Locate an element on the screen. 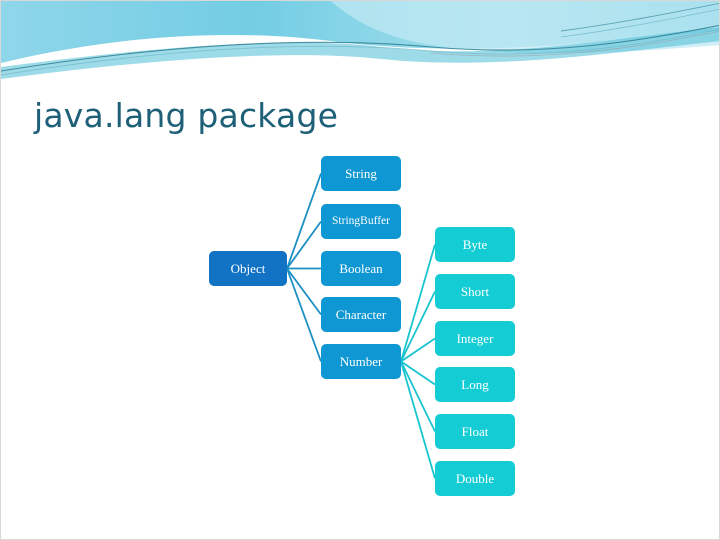 The height and width of the screenshot is (540, 720). connector-object-to-string is located at coordinates (304, 221).